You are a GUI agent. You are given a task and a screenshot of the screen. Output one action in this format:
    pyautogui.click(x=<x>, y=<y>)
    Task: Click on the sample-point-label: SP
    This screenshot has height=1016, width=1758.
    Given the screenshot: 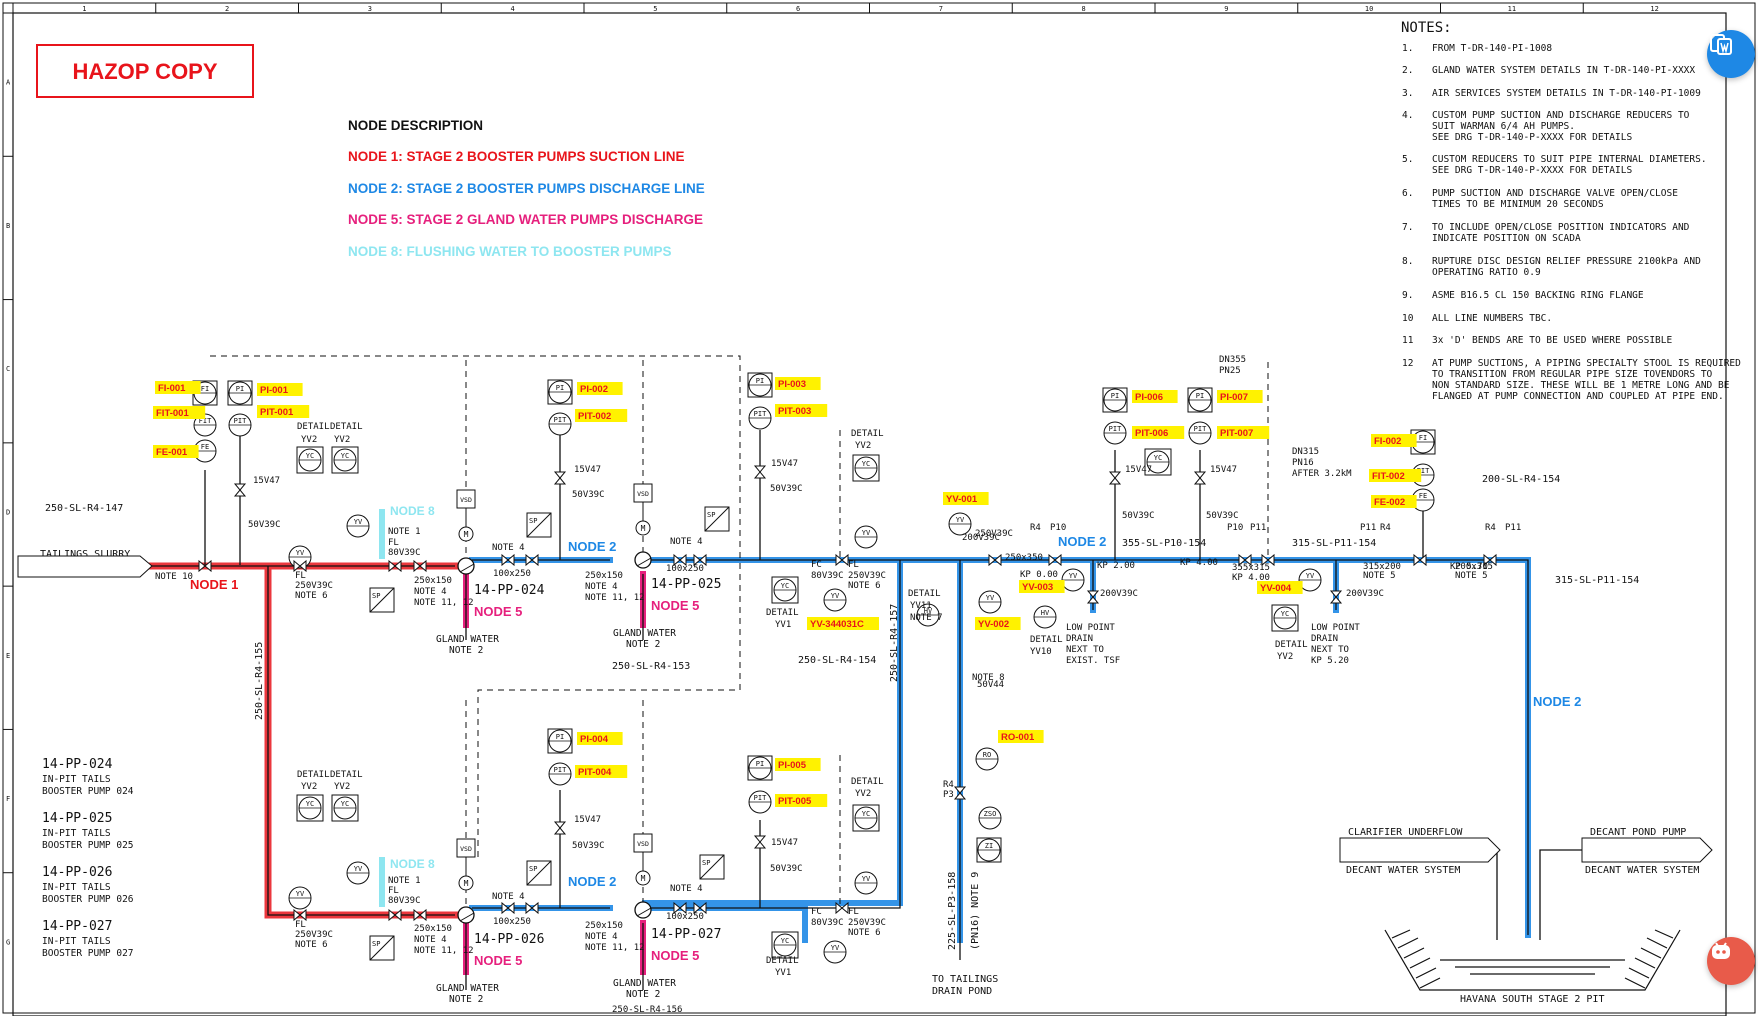 What is the action you would take?
    pyautogui.click(x=376, y=596)
    